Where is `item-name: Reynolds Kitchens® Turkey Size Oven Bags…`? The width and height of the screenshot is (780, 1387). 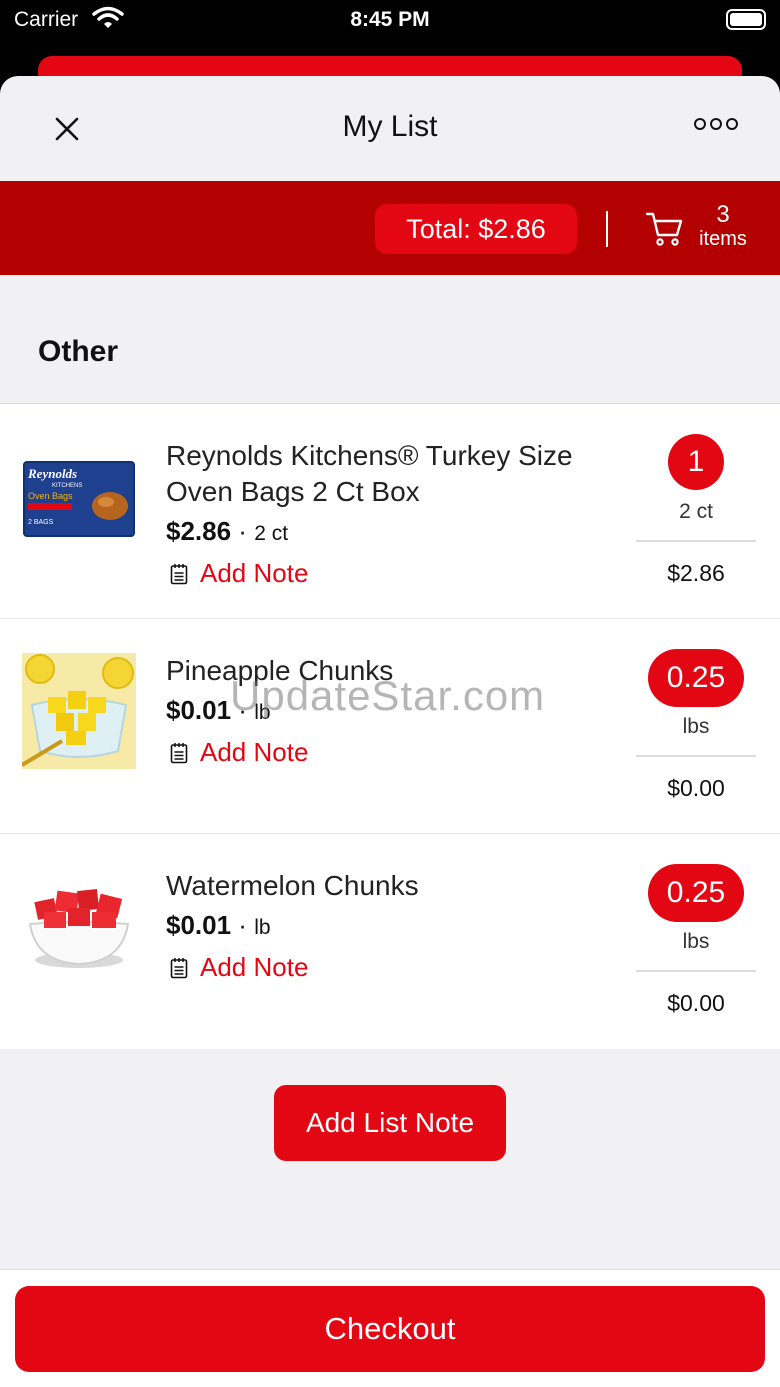
item-name: Reynolds Kitchens® Turkey Size Oven Bags… is located at coordinates (386, 474).